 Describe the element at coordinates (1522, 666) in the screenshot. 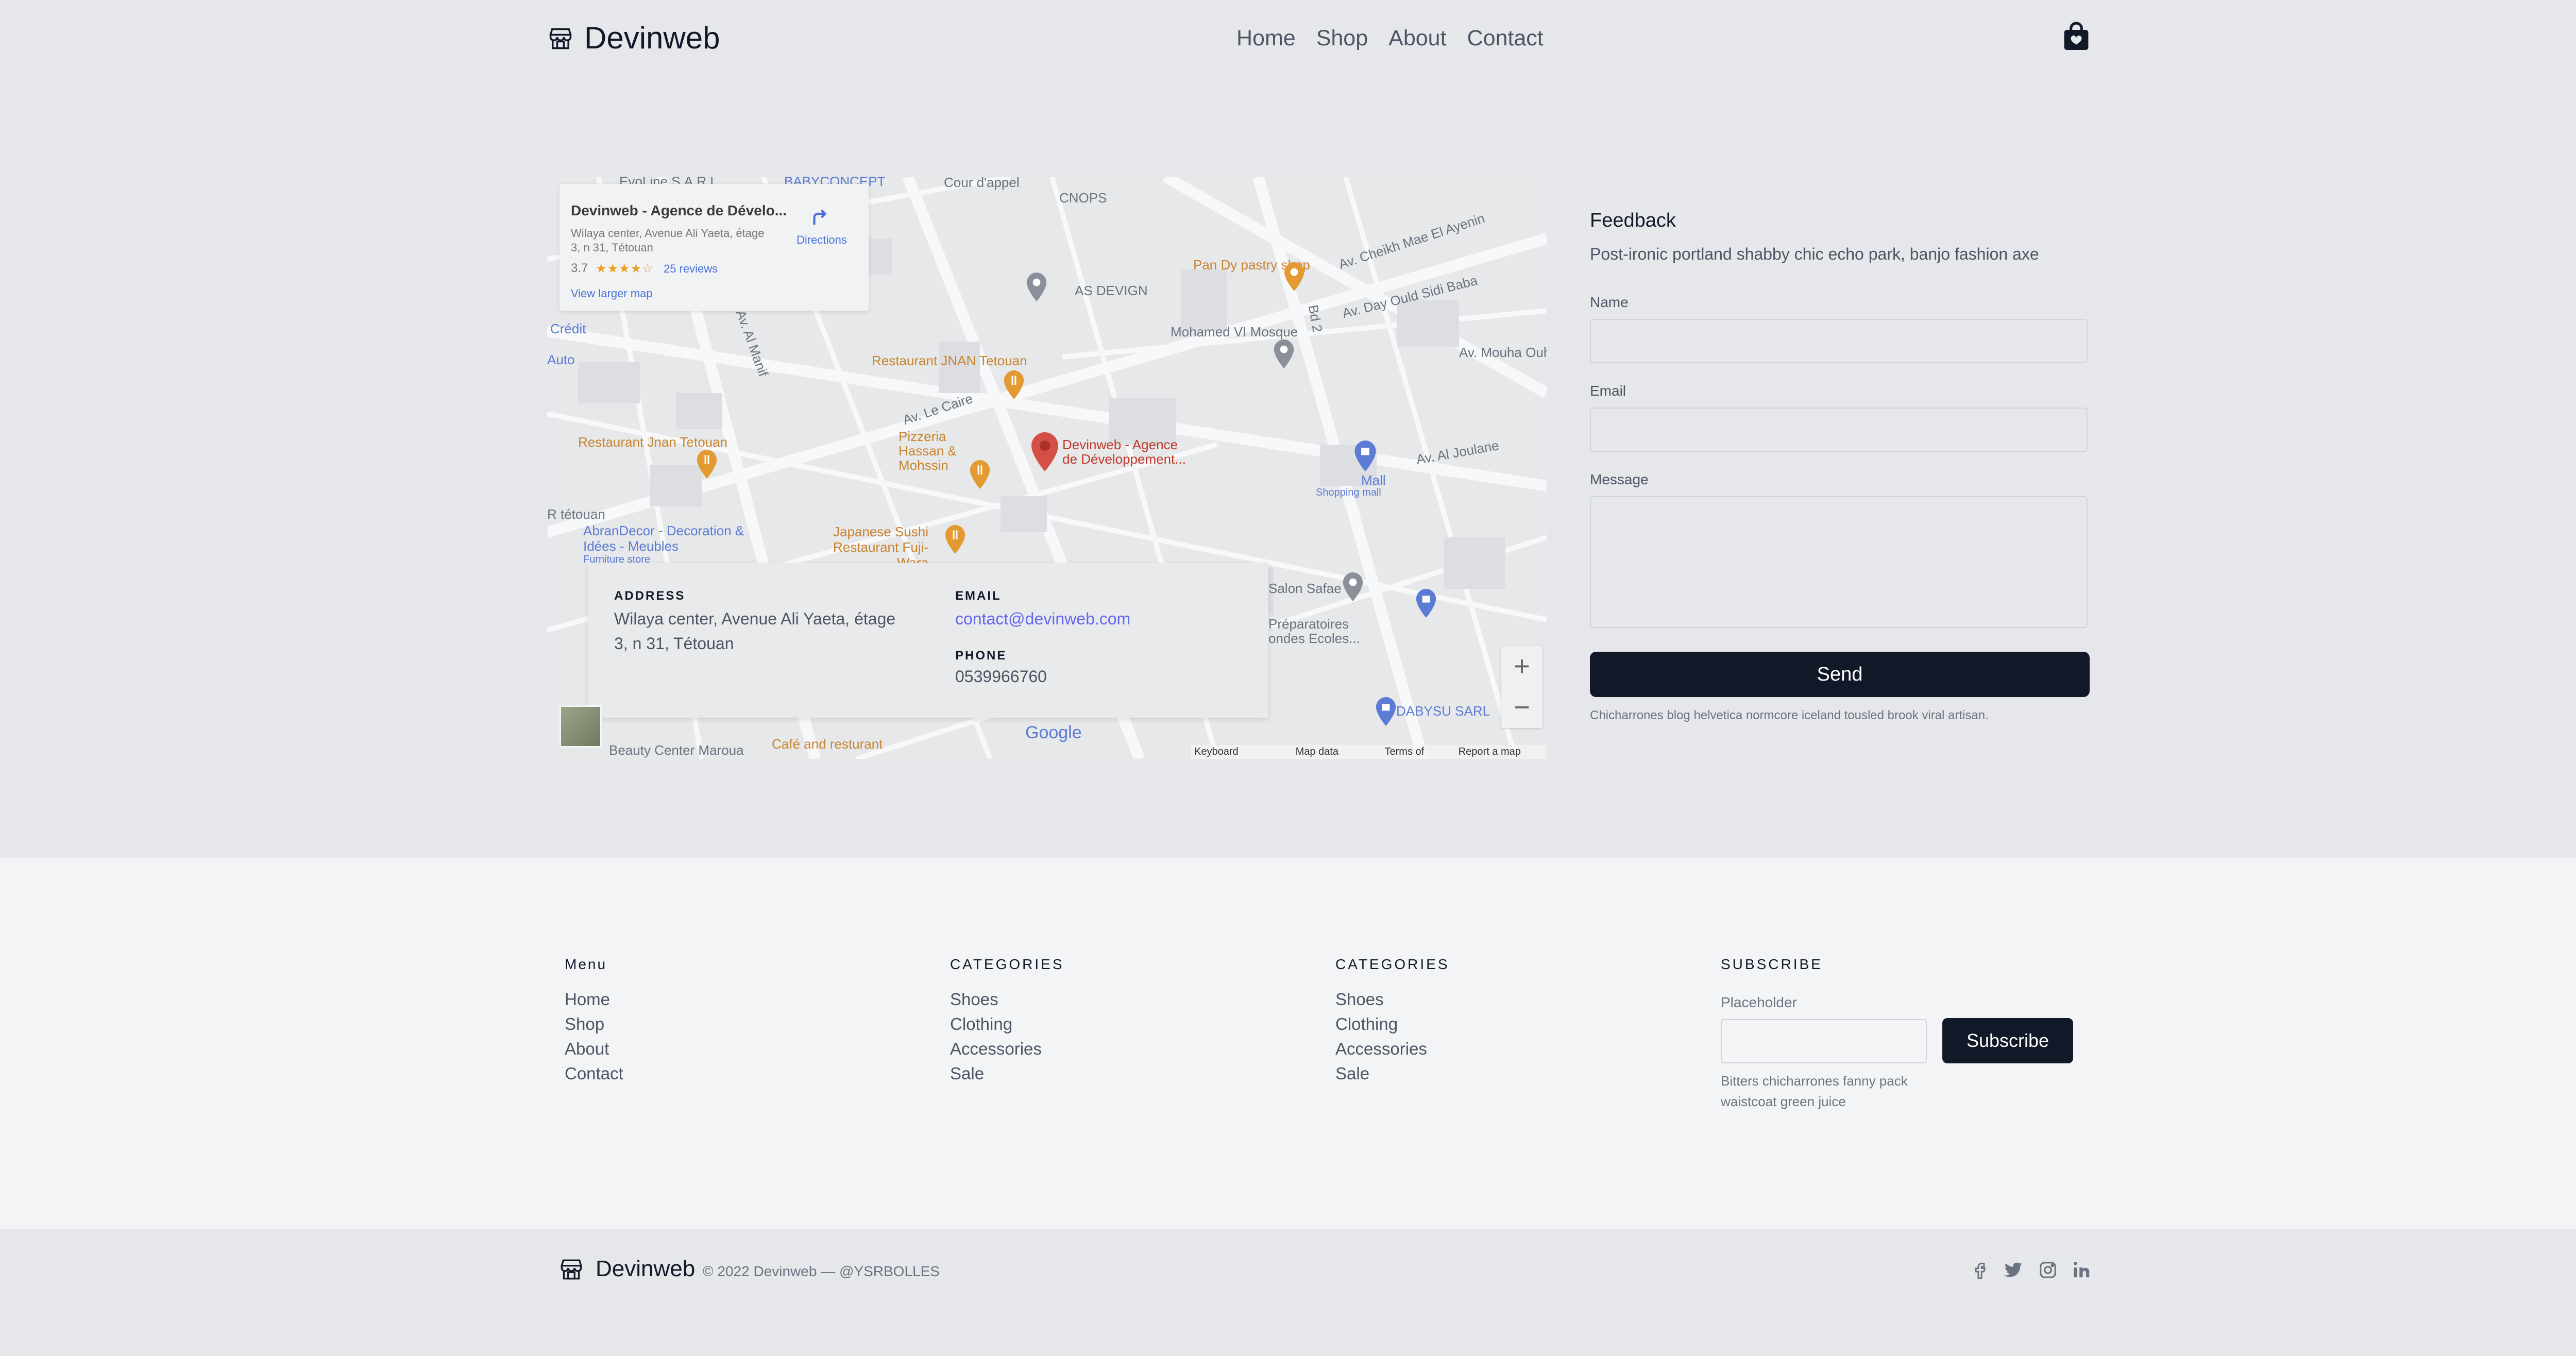

I see `zoom-in-icon: +` at that location.